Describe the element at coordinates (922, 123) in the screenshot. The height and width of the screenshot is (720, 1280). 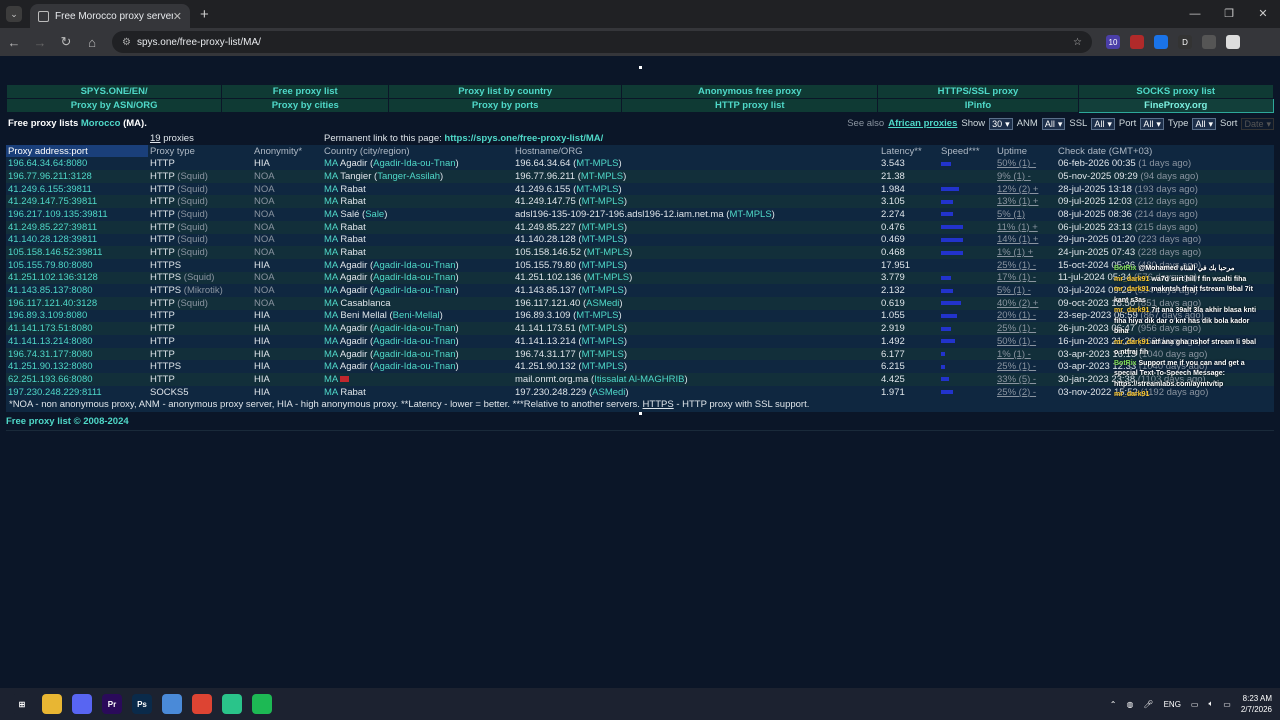
I see `african-proxies-link: African proxies` at that location.